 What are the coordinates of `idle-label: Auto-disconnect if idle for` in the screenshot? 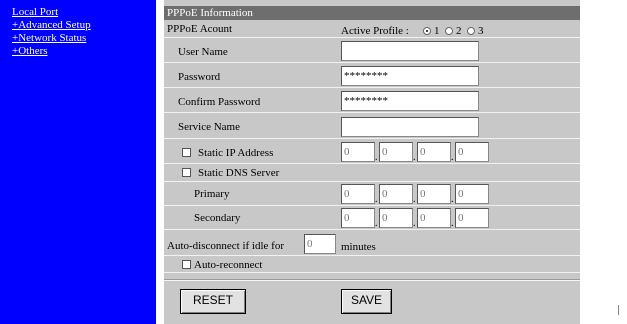 It's located at (225, 246).